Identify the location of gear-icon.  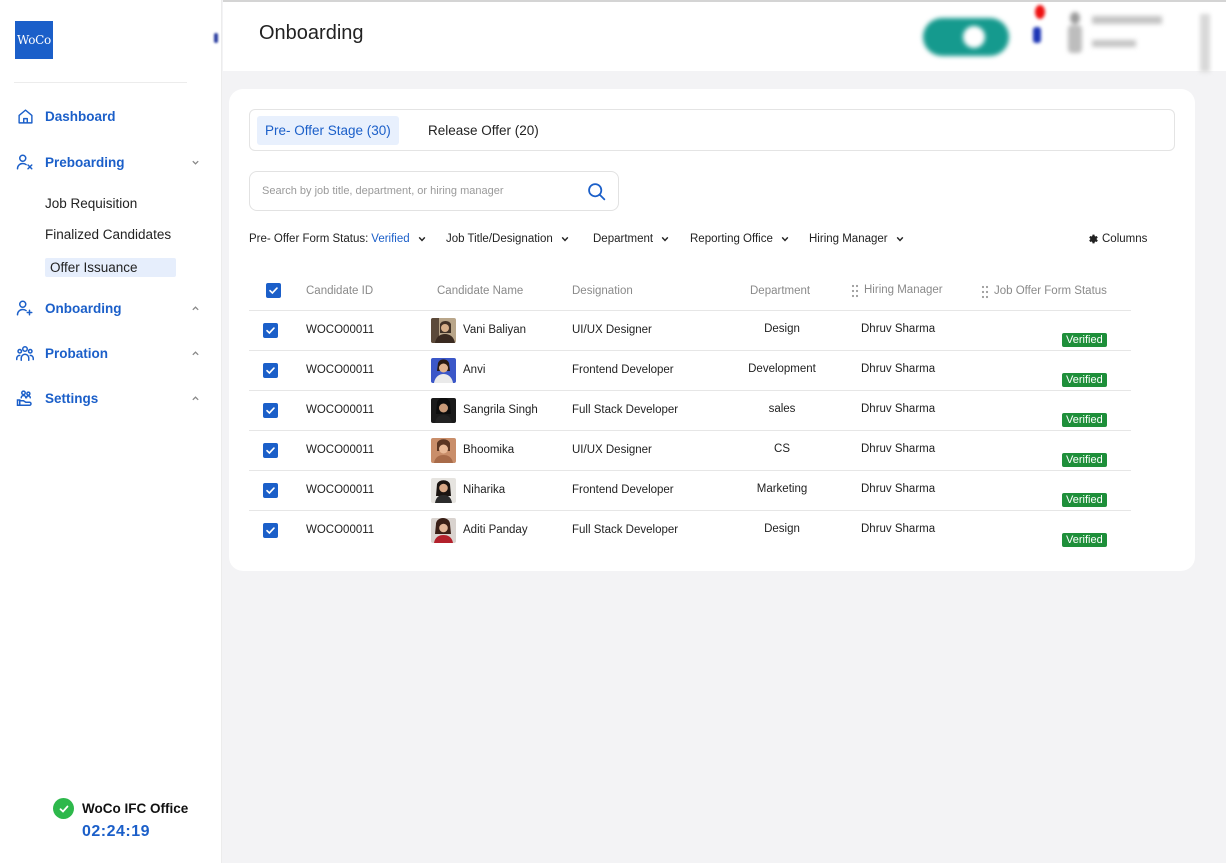
(1093, 239).